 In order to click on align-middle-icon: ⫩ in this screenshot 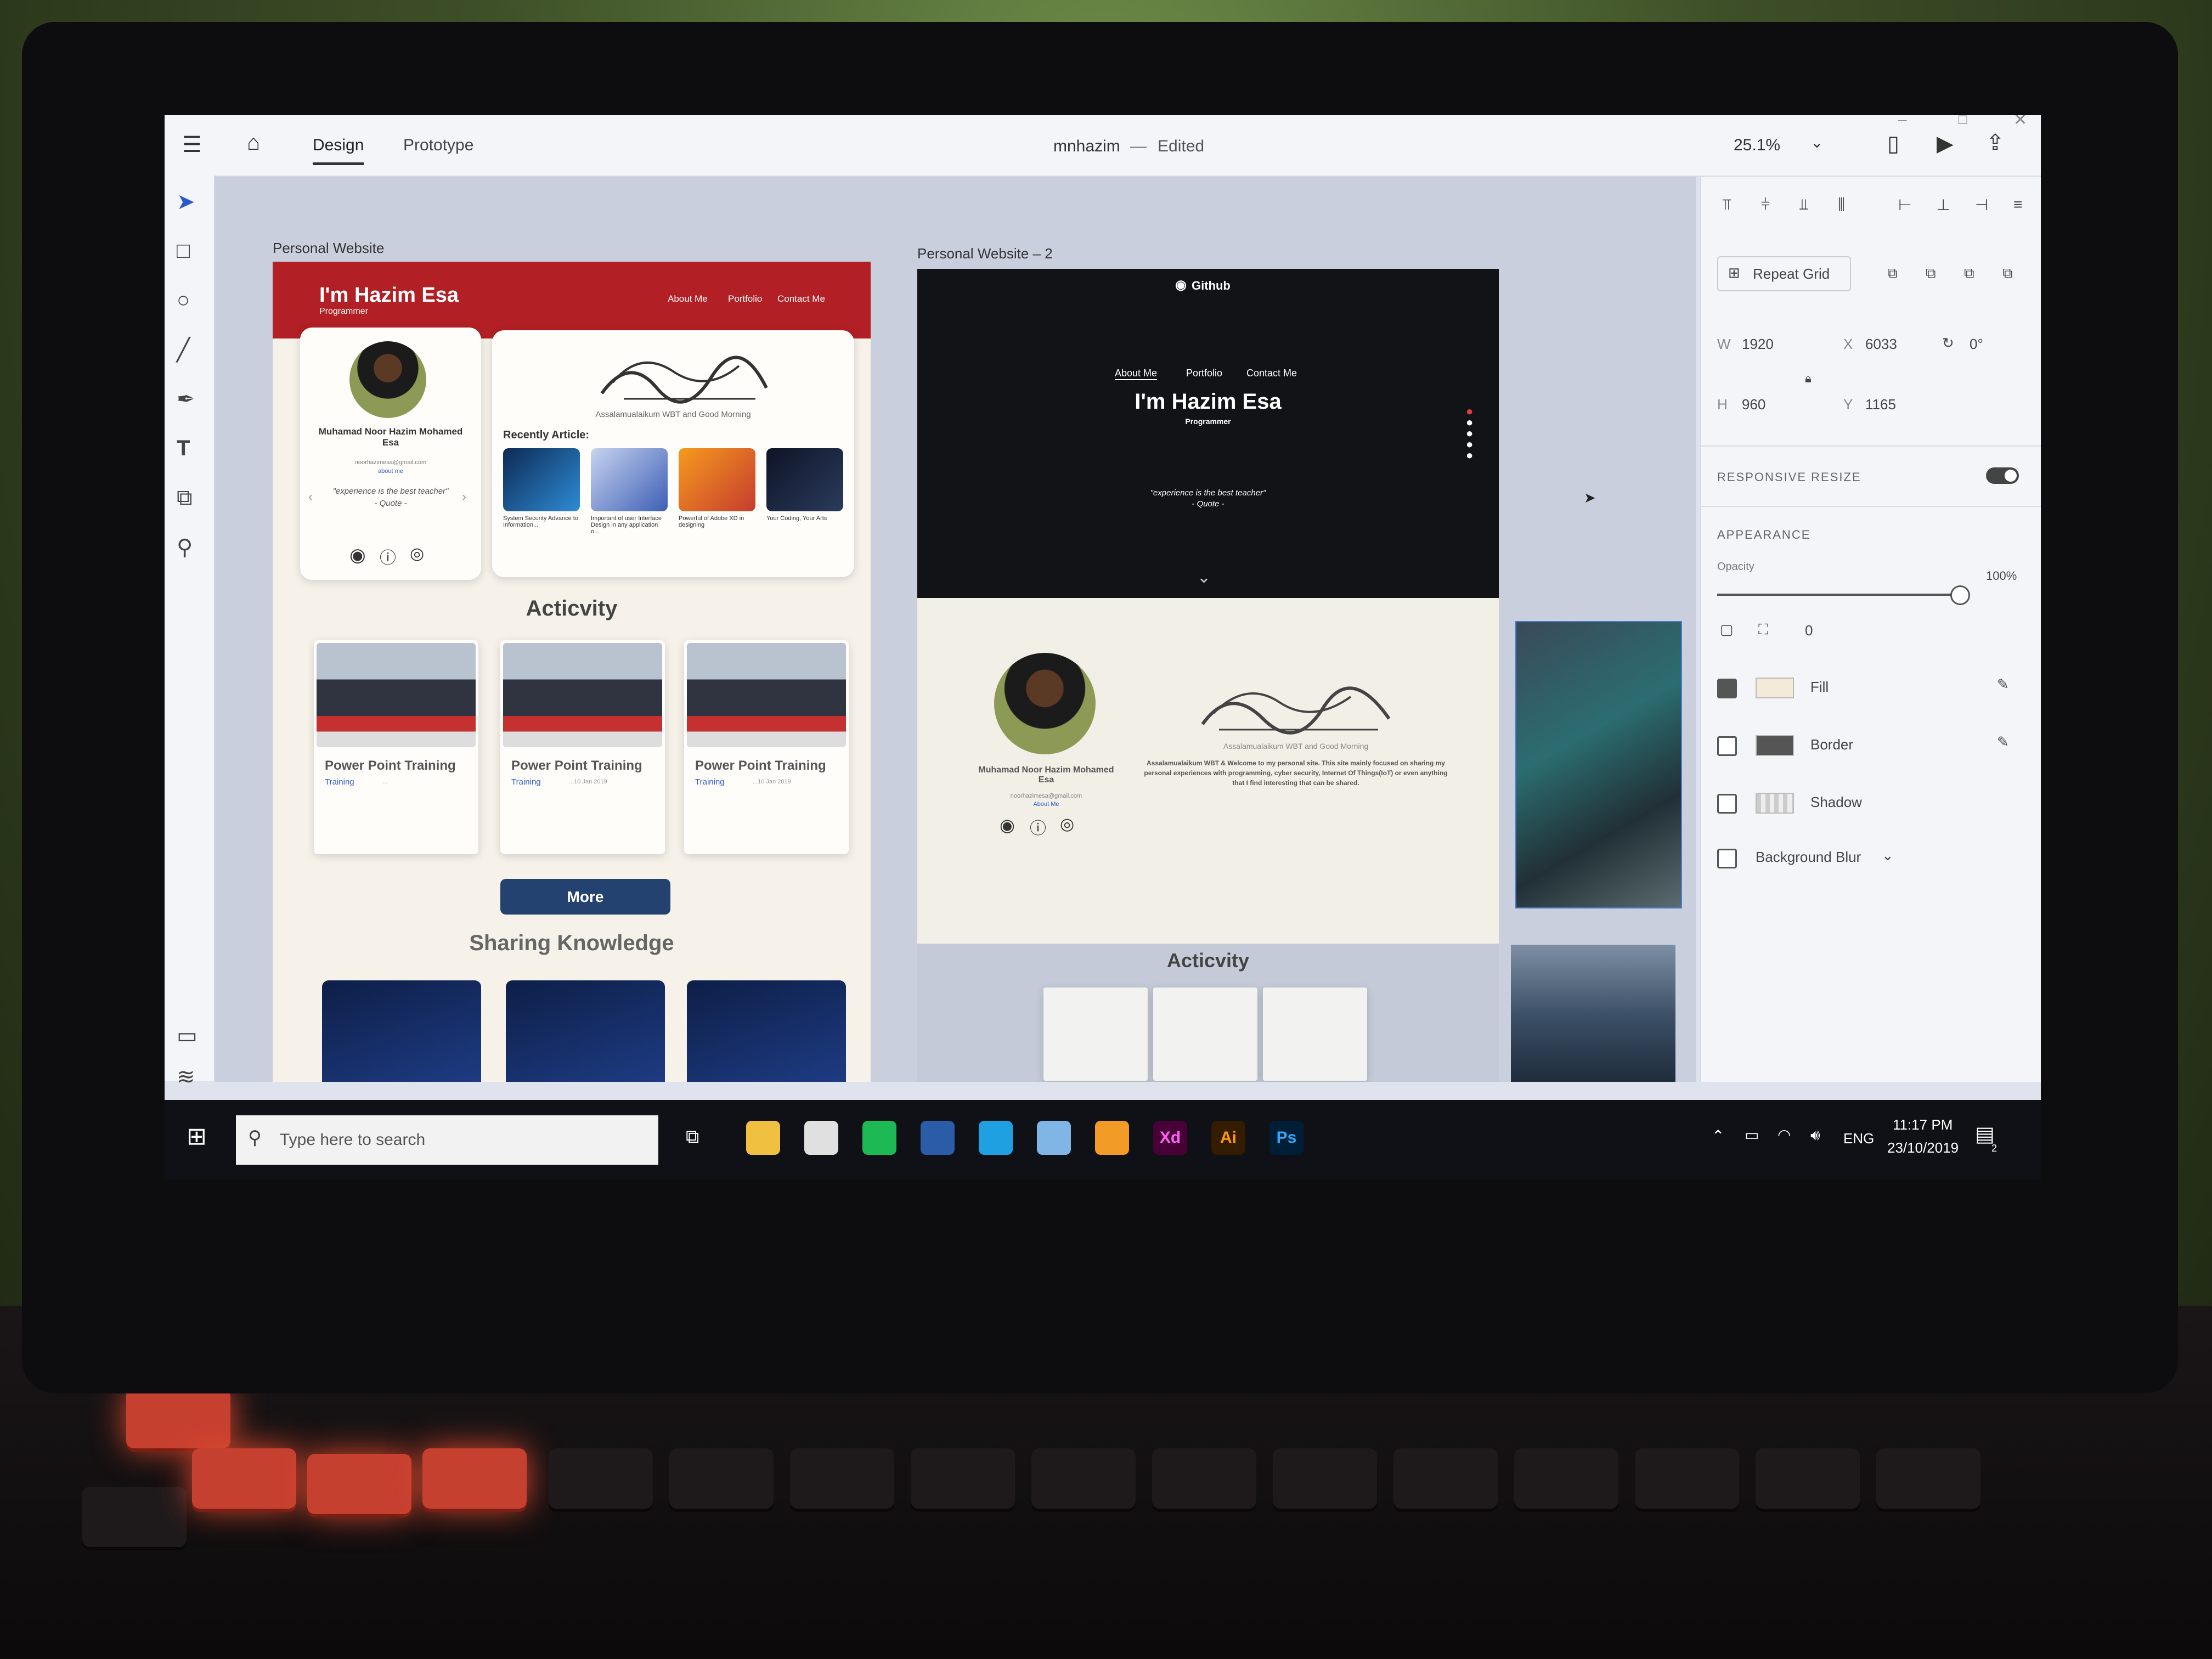, I will do `click(1765, 205)`.